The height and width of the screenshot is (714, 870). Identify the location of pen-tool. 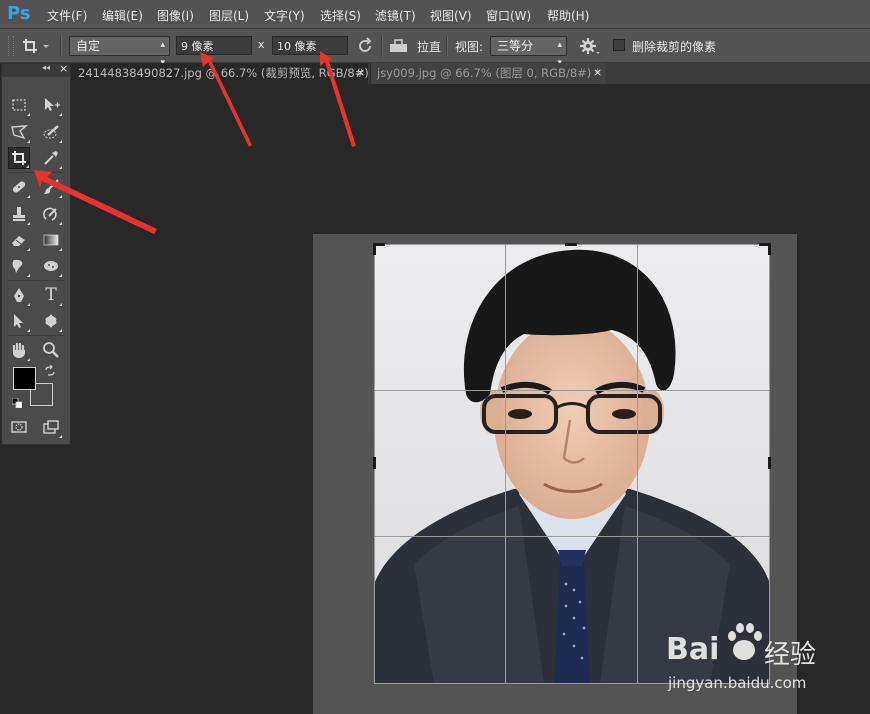
(19, 295).